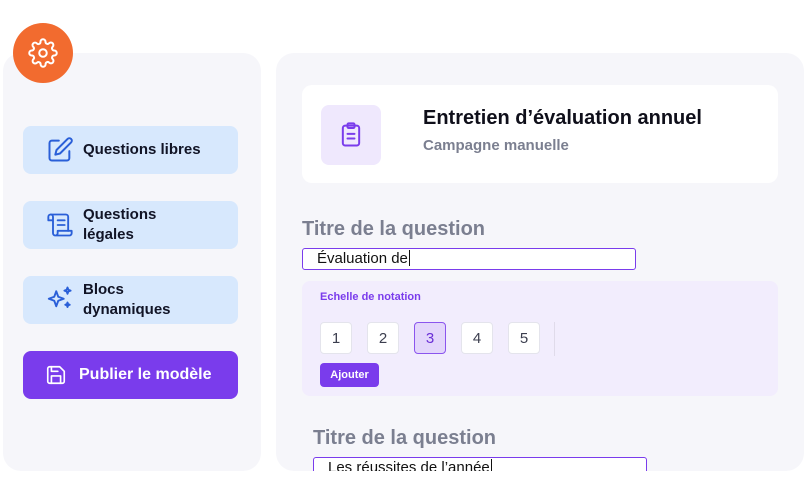 This screenshot has height=480, width=809. Describe the element at coordinates (524, 338) in the screenshot. I see `rating-option: 5` at that location.